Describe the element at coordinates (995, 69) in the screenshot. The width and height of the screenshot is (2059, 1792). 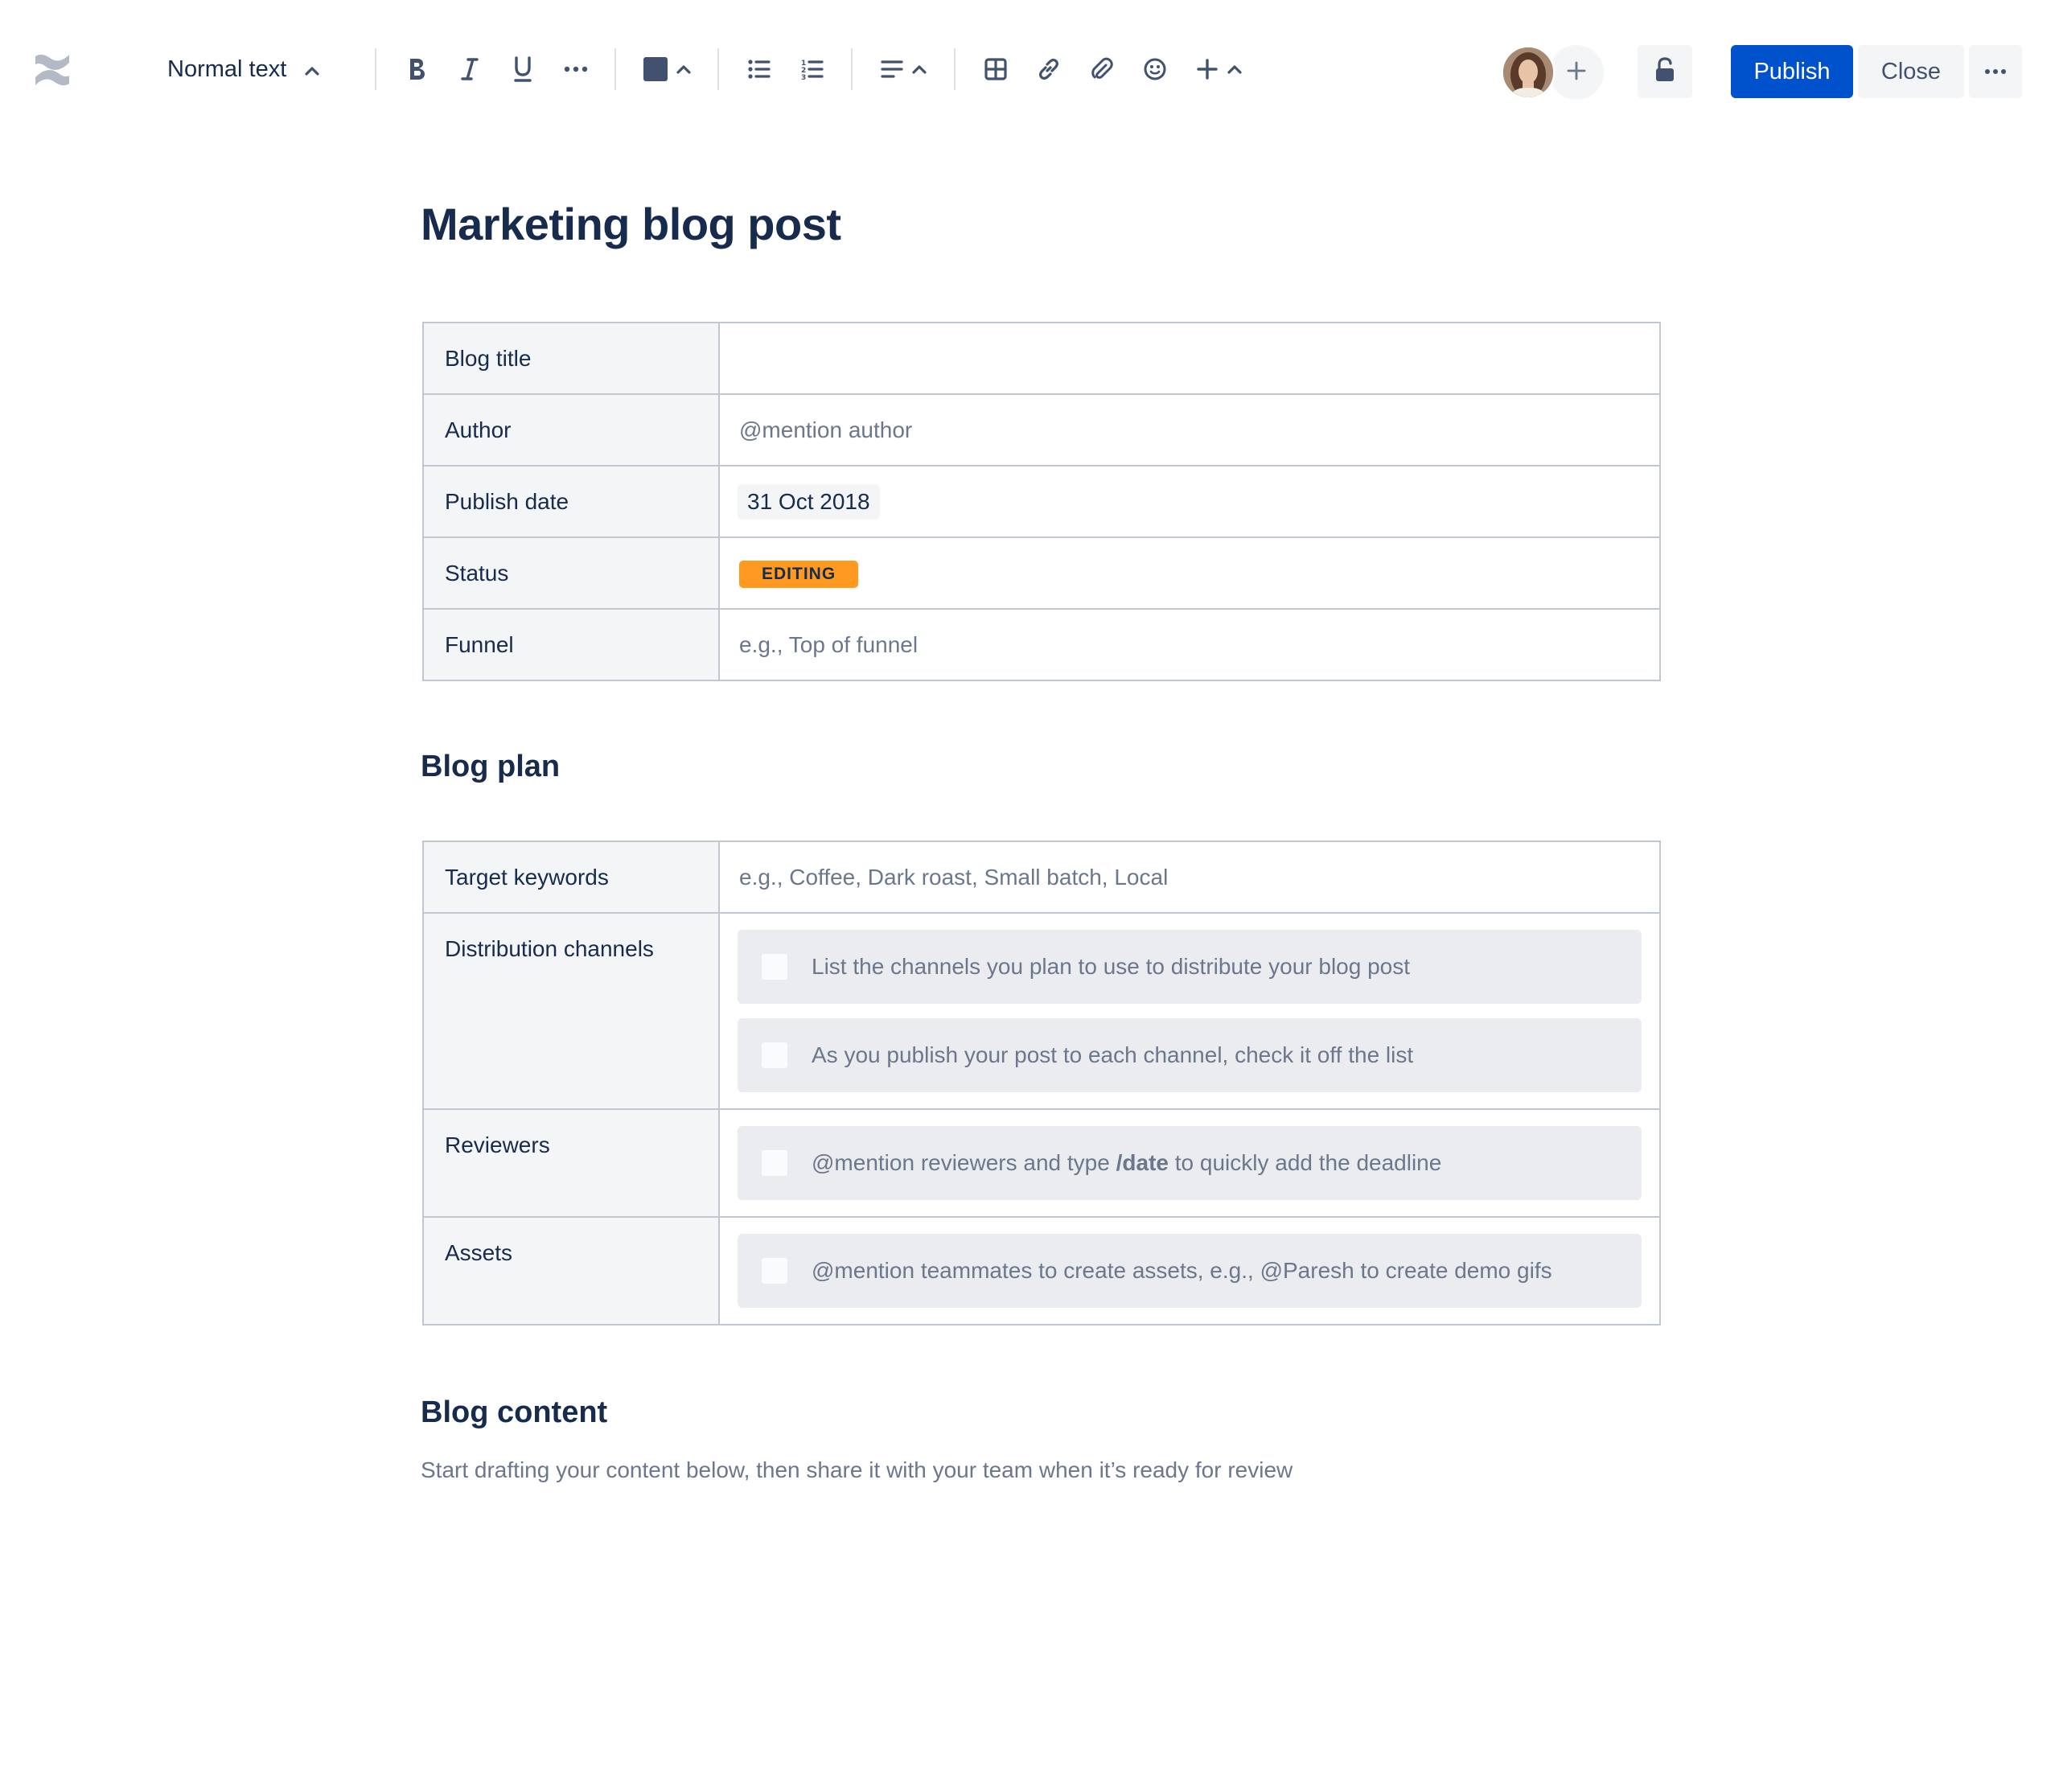
I see `table-icon` at that location.